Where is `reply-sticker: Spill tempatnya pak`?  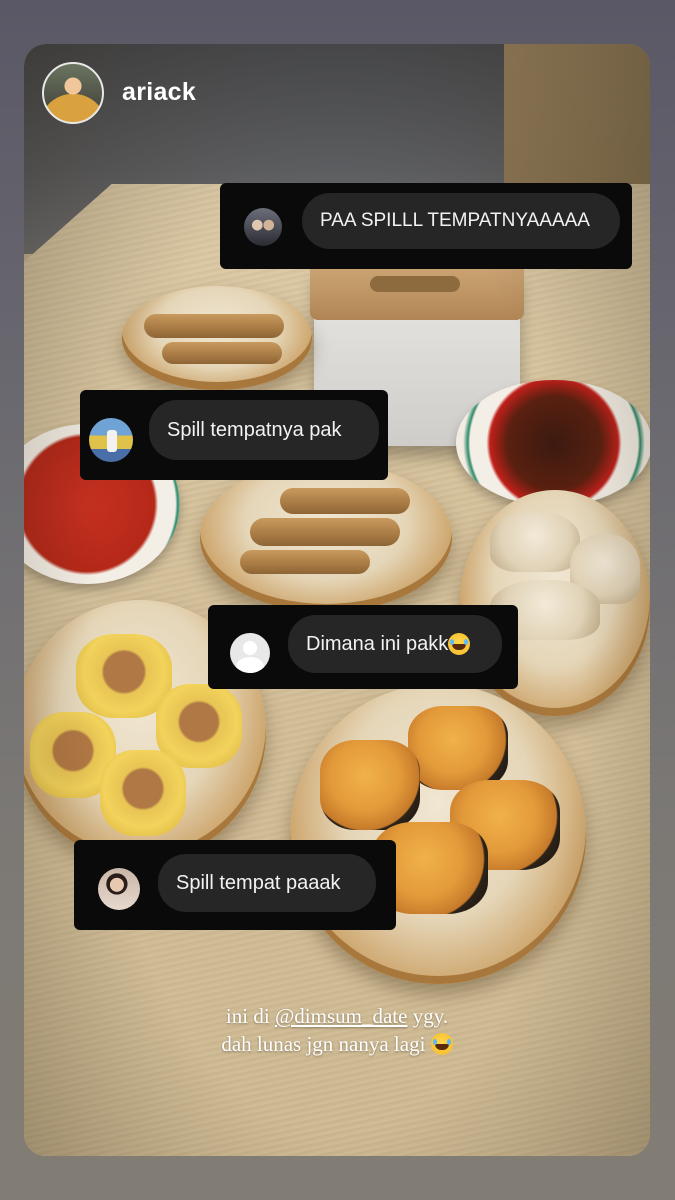
reply-sticker: Spill tempatnya pak is located at coordinates (234, 435).